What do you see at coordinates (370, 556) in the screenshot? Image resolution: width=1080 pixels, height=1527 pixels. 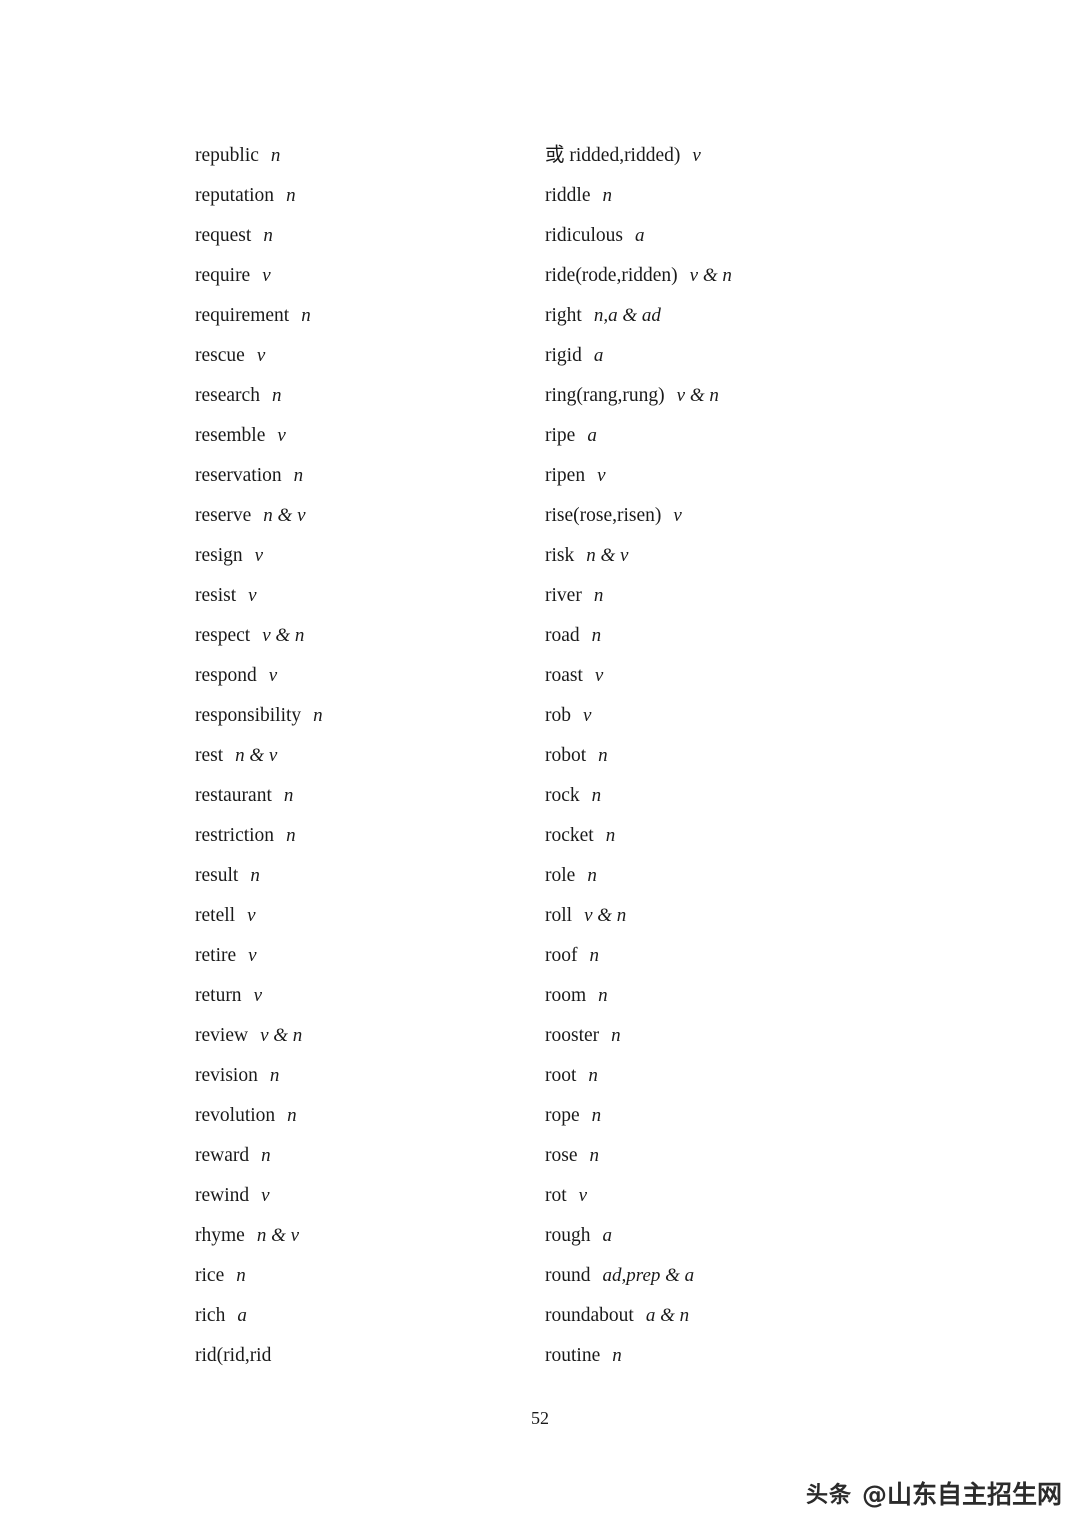 I see `word-entry: resign v` at bounding box center [370, 556].